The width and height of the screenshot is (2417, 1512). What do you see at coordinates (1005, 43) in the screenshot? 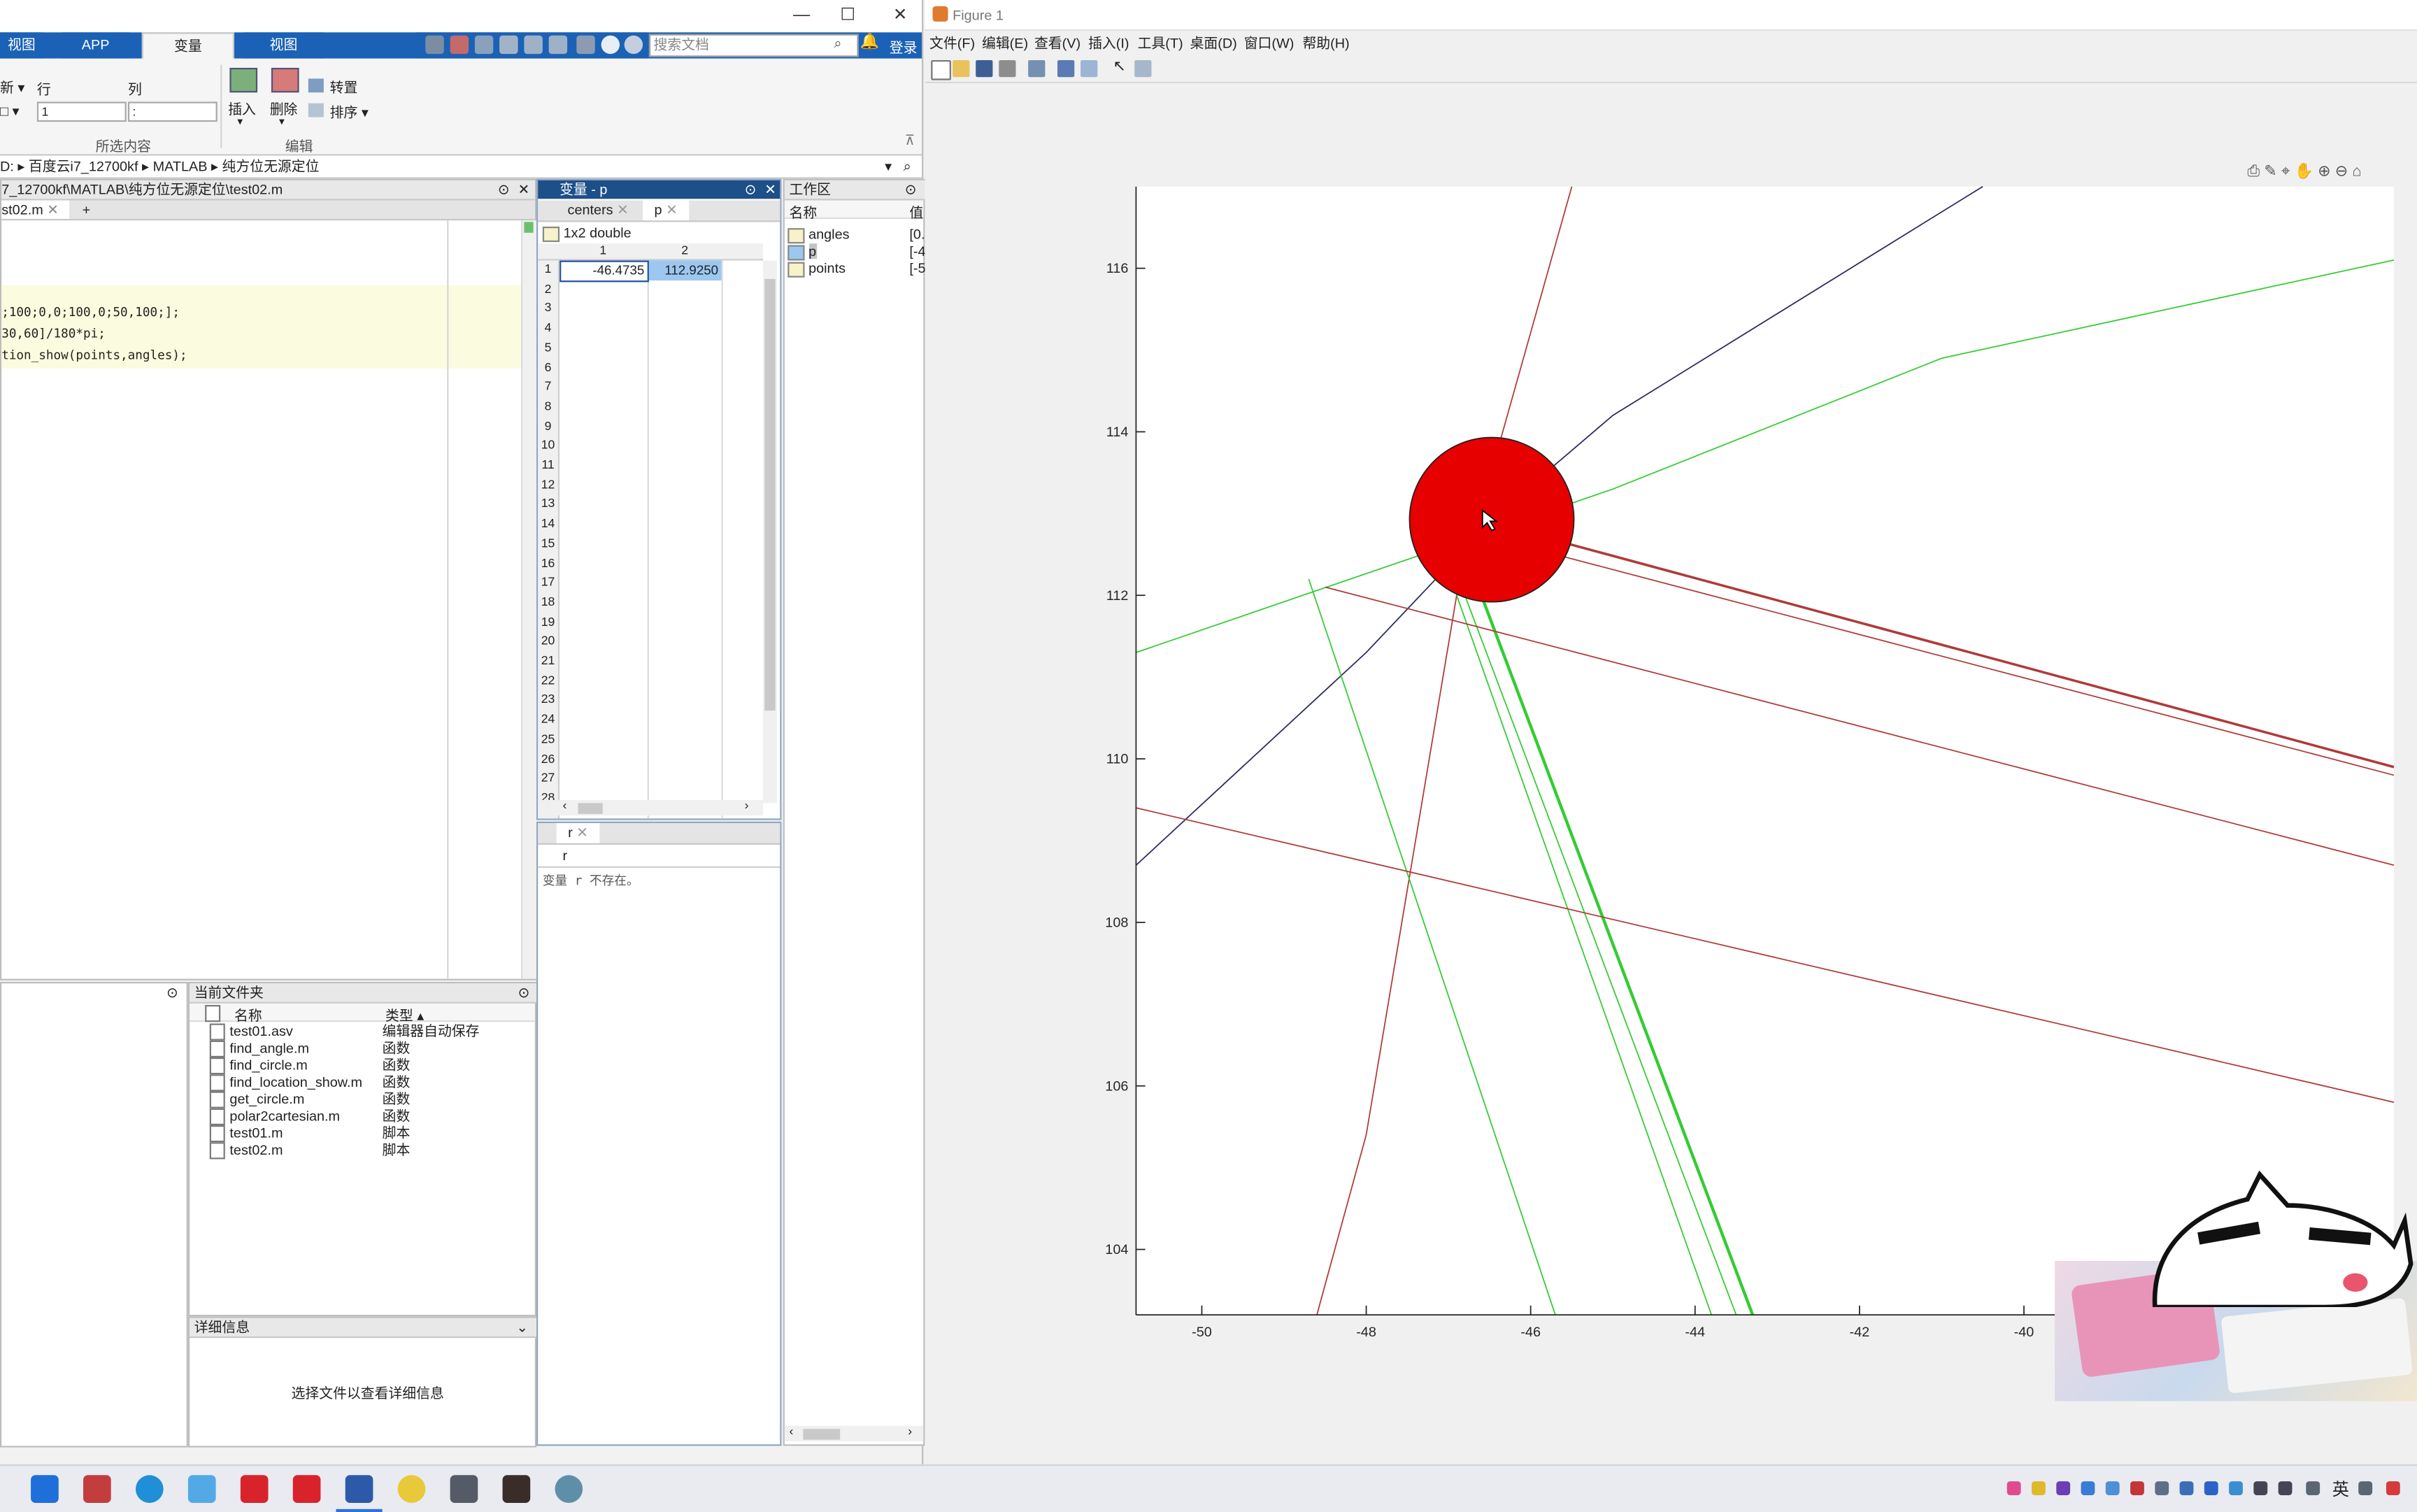
I see `menu-edit: 编辑(E)` at bounding box center [1005, 43].